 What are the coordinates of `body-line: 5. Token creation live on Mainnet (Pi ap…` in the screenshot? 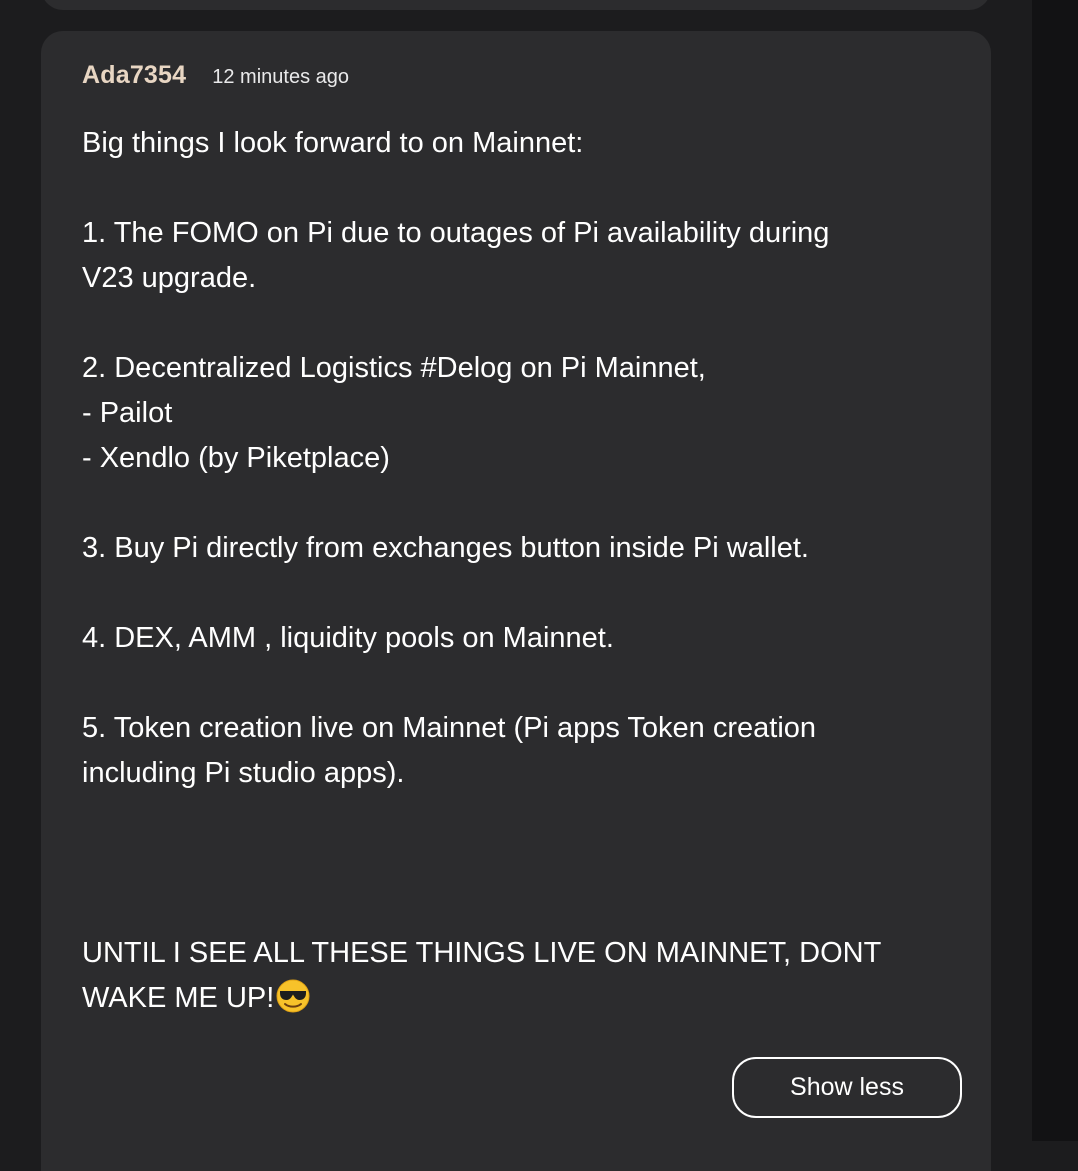 It's located at (449, 728).